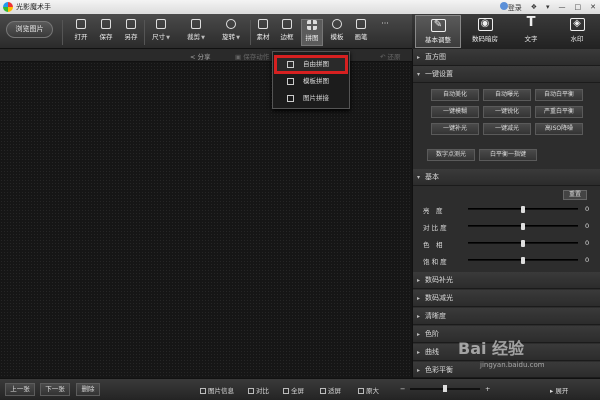 Image resolution: width=600 pixels, height=400 pixels. Describe the element at coordinates (451, 155) in the screenshot. I see `spot-metering-button: 数字点测光` at that location.